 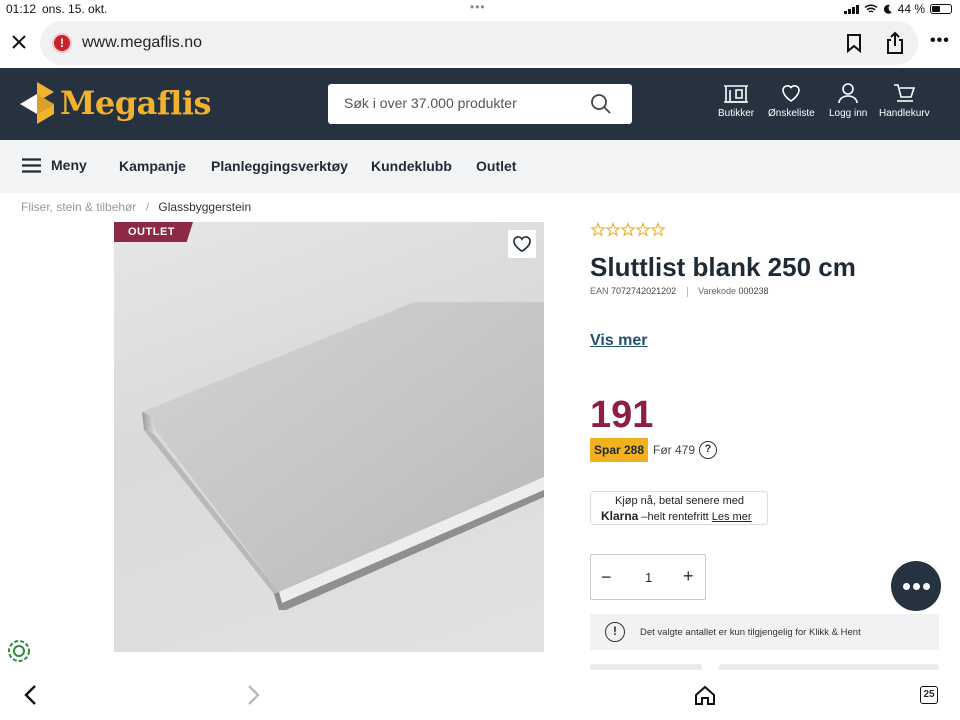 What do you see at coordinates (717, 291) in the screenshot?
I see `sku-label: Varekode` at bounding box center [717, 291].